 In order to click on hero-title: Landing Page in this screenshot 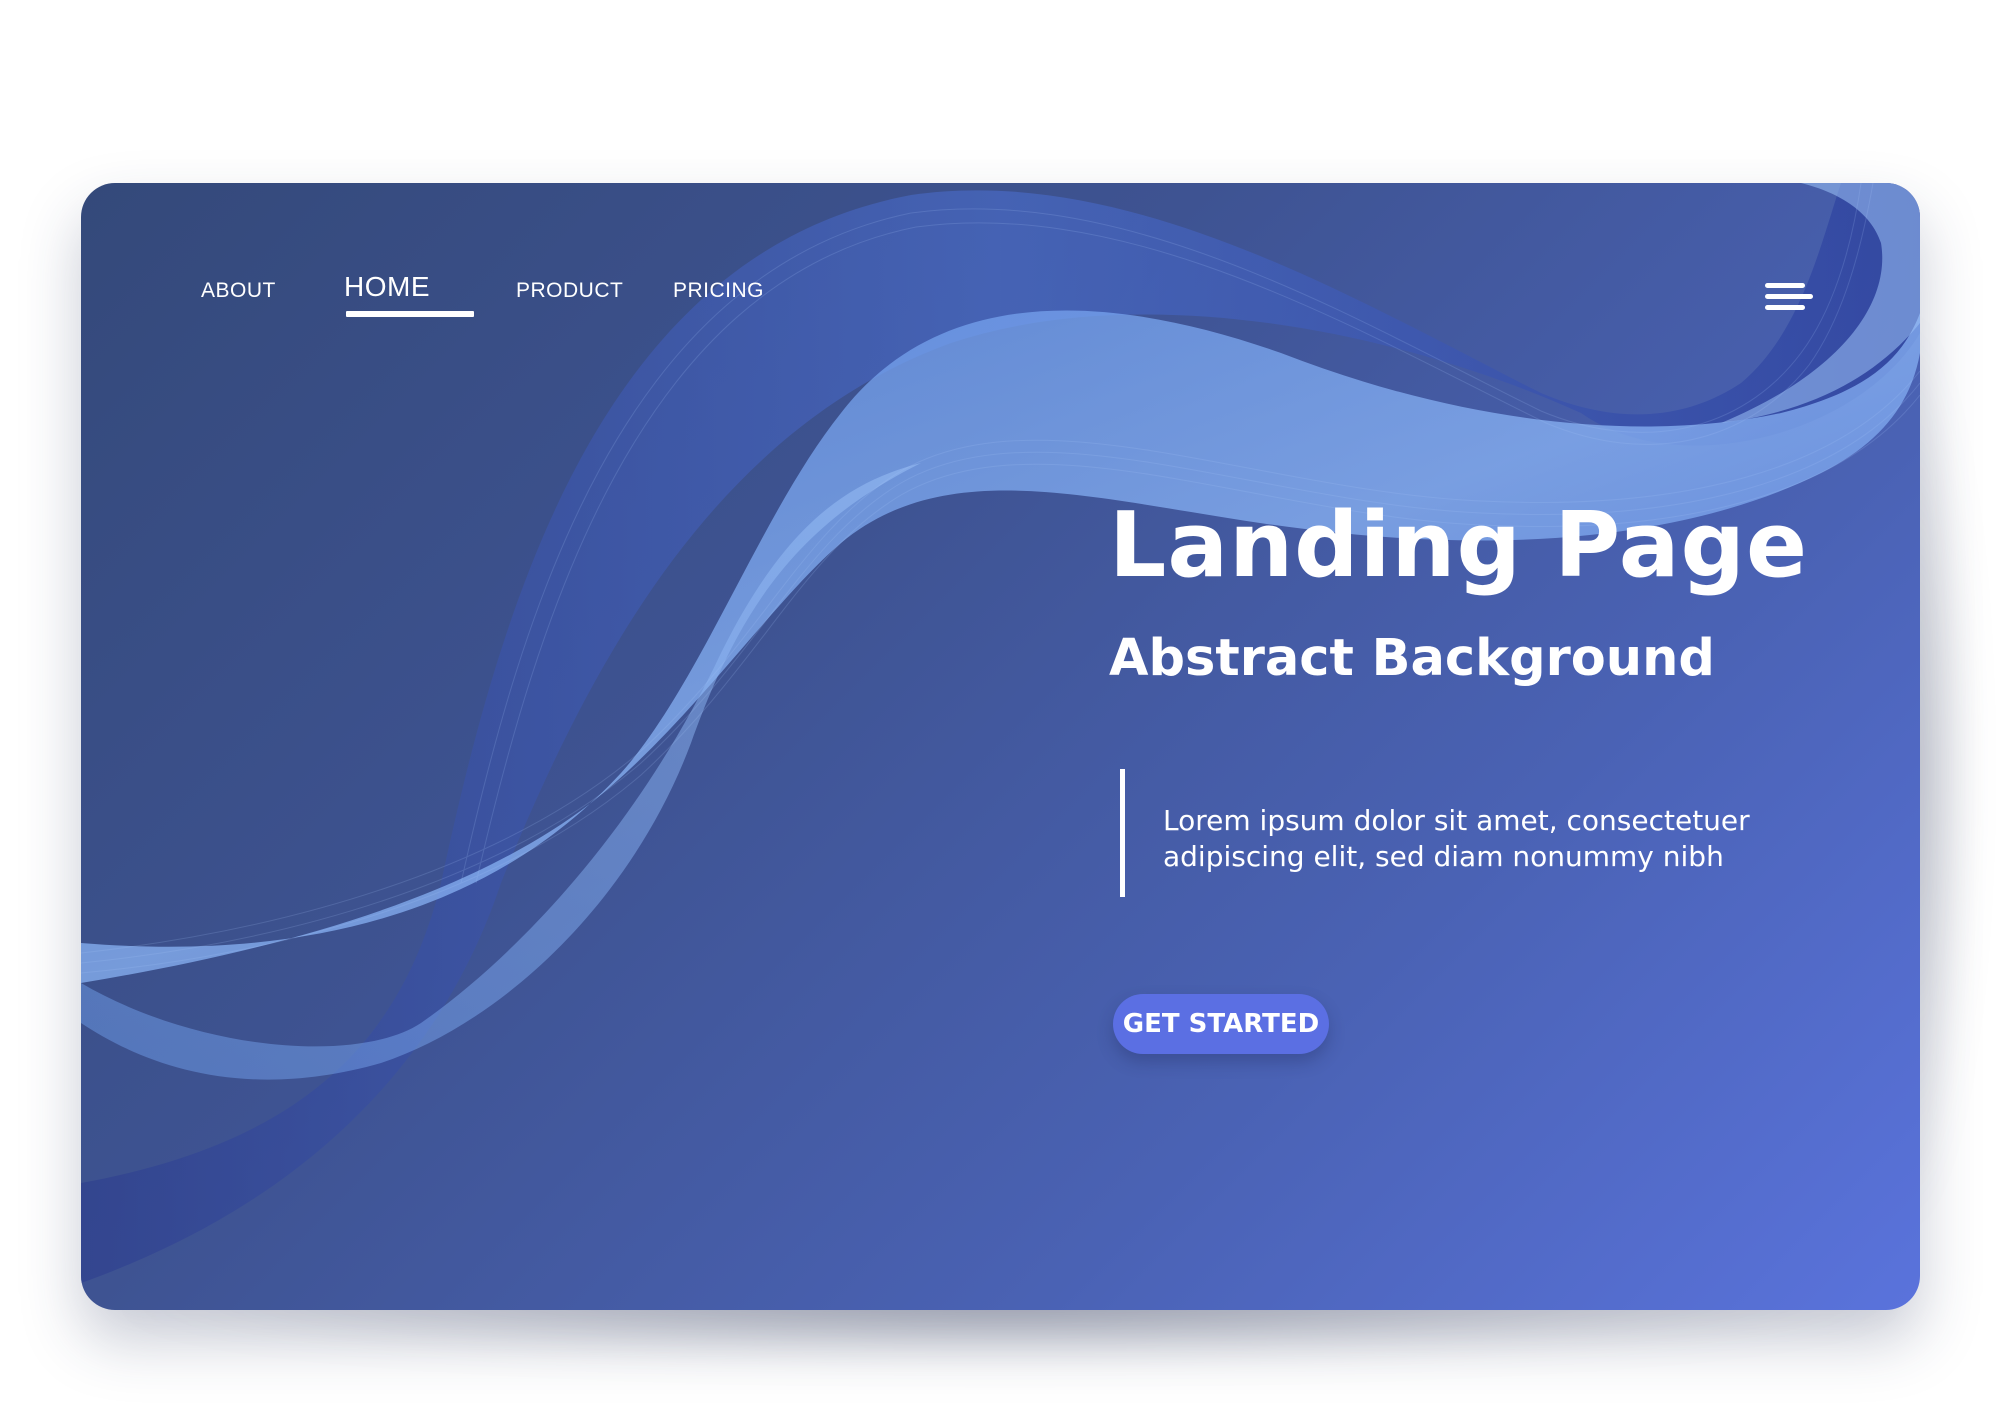, I will do `click(1458, 545)`.